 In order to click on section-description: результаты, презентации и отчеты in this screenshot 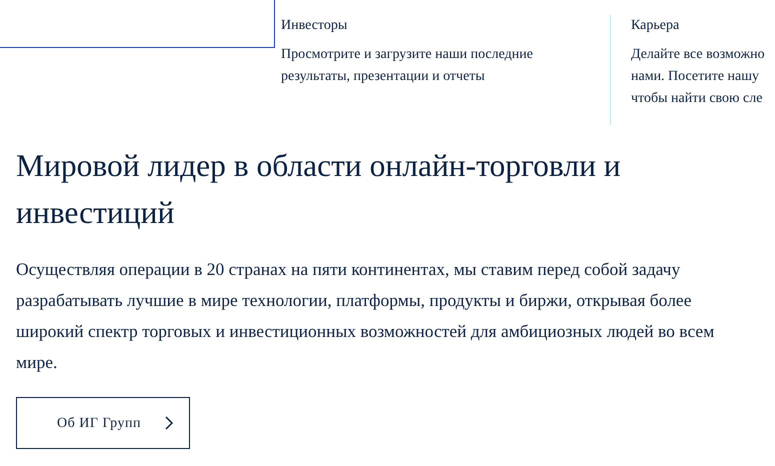, I will do `click(383, 77)`.